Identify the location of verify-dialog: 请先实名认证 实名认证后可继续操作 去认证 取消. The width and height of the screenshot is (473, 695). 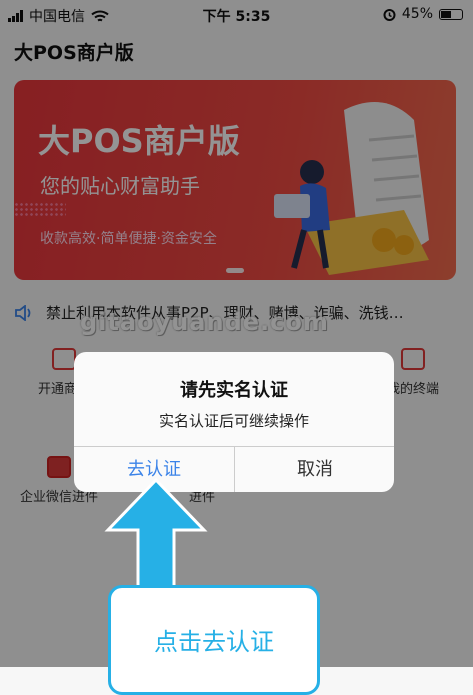
(234, 422).